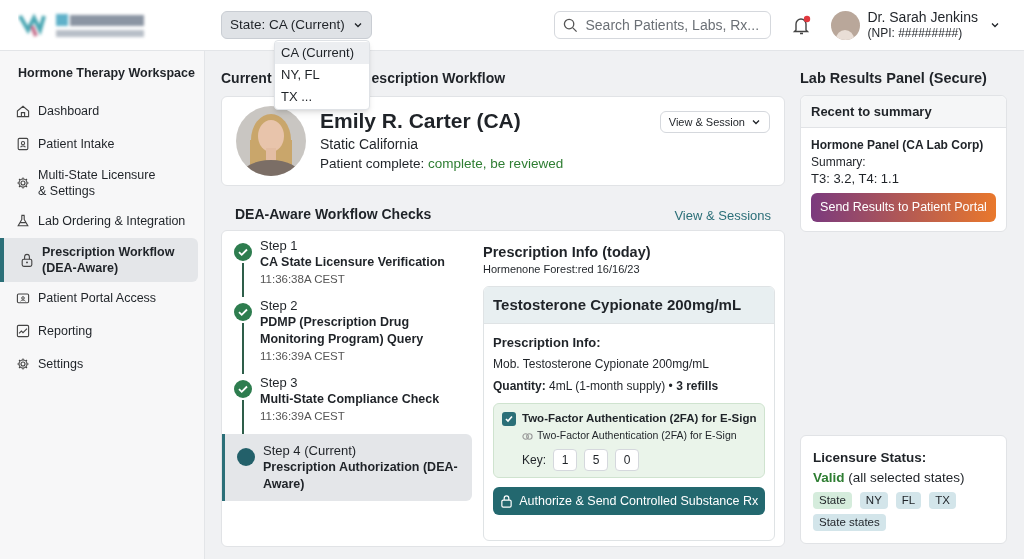  I want to click on sidebar-item: Patient Intake, so click(99, 144).